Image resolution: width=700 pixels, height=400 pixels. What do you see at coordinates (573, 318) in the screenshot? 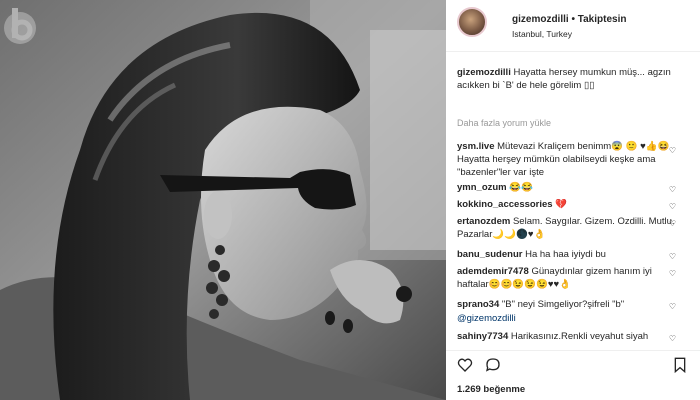
I see `comment-item: @gizemozdilli` at bounding box center [573, 318].